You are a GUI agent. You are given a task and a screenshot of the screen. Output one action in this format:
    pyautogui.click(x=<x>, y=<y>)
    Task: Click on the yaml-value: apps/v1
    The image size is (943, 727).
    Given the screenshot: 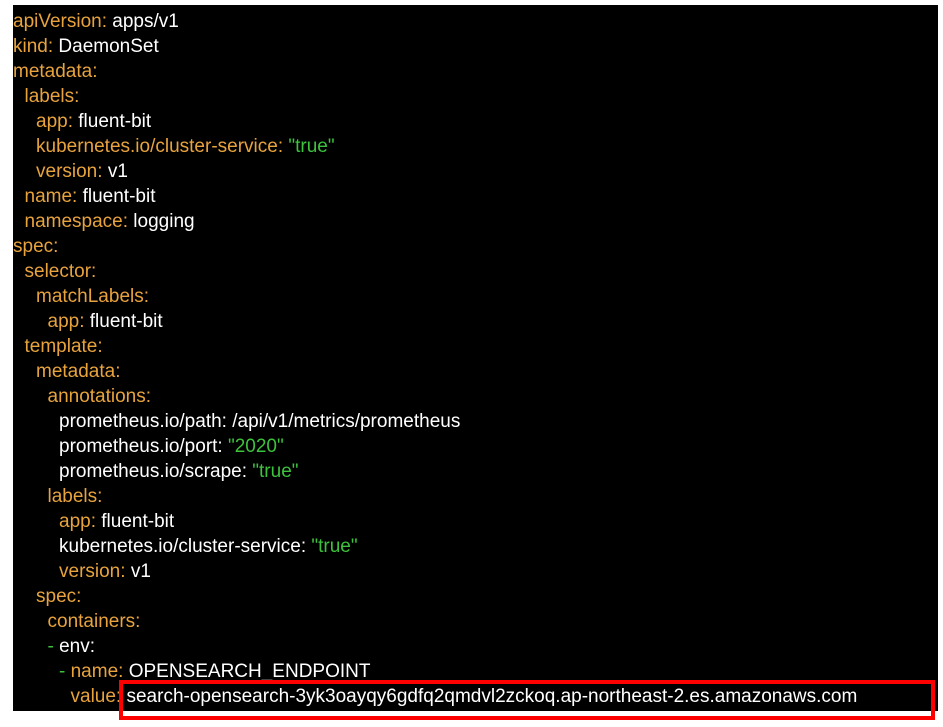 What is the action you would take?
    pyautogui.click(x=145, y=21)
    